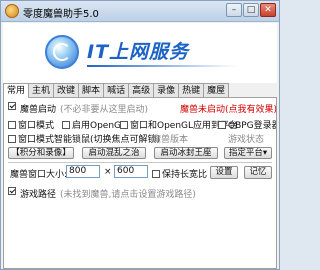  I want to click on obpg-login-checkbox: OBPG登录器, so click(247, 124).